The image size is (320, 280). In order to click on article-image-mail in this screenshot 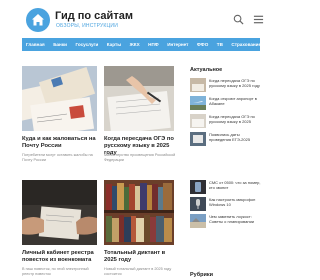, I will do `click(59, 98)`.